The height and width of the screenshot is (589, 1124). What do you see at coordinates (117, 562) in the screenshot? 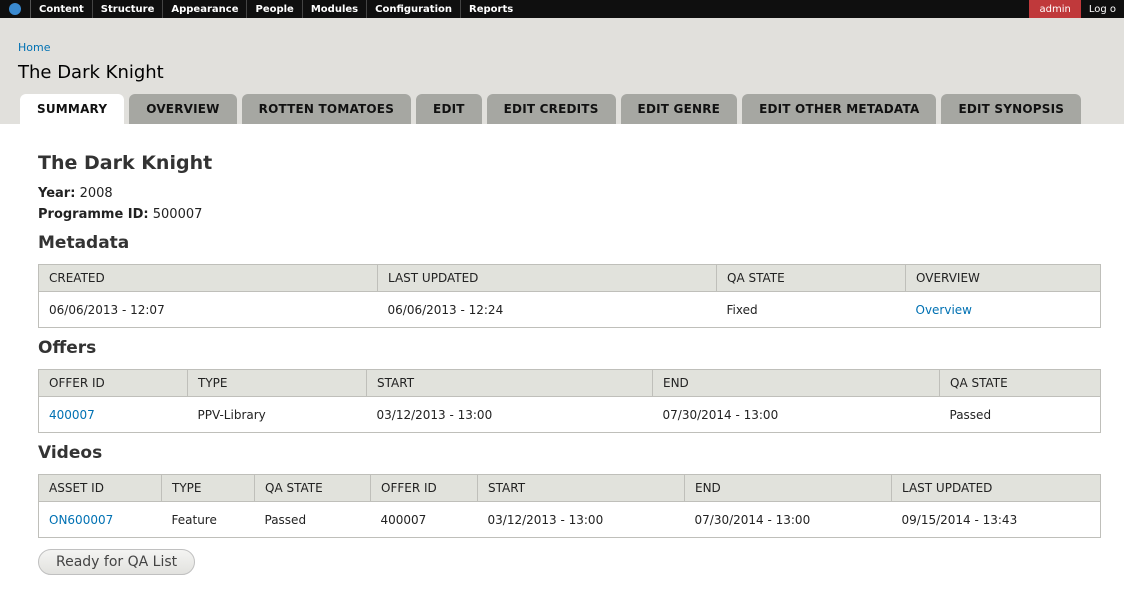
I see `ready-for-qa-list-button: Ready for QA List` at bounding box center [117, 562].